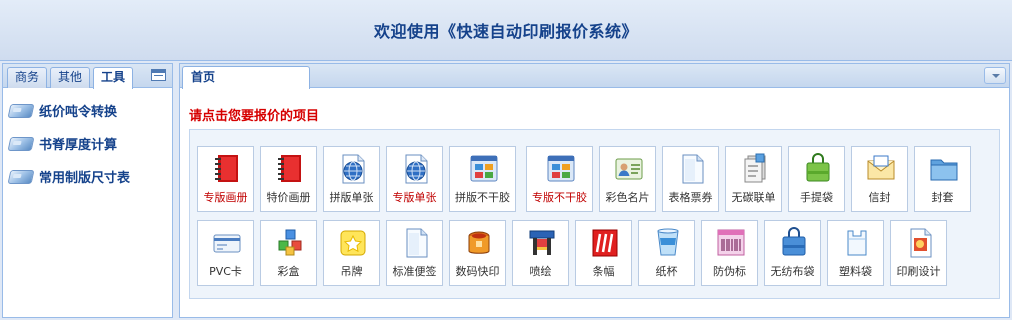 The image size is (1012, 320). I want to click on product-tile-label: 拼版不干胶, so click(482, 197).